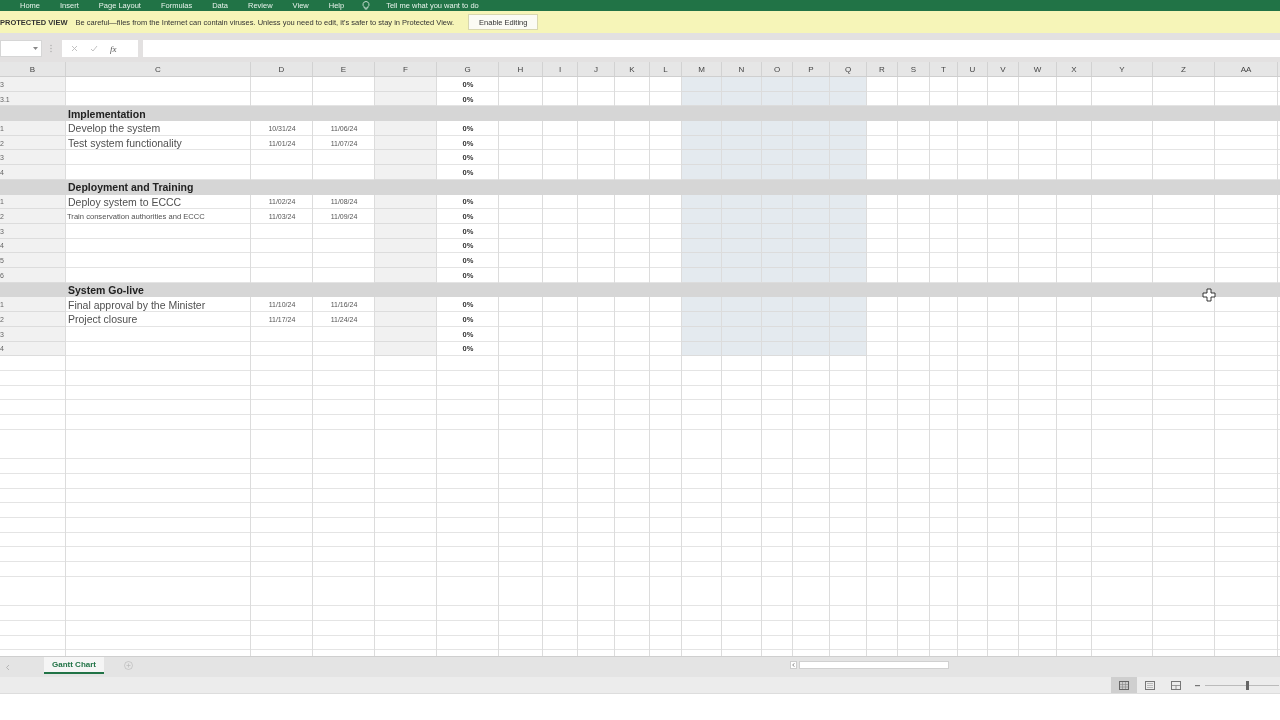 The height and width of the screenshot is (720, 1280). What do you see at coordinates (882, 69) in the screenshot?
I see `column-header: R` at bounding box center [882, 69].